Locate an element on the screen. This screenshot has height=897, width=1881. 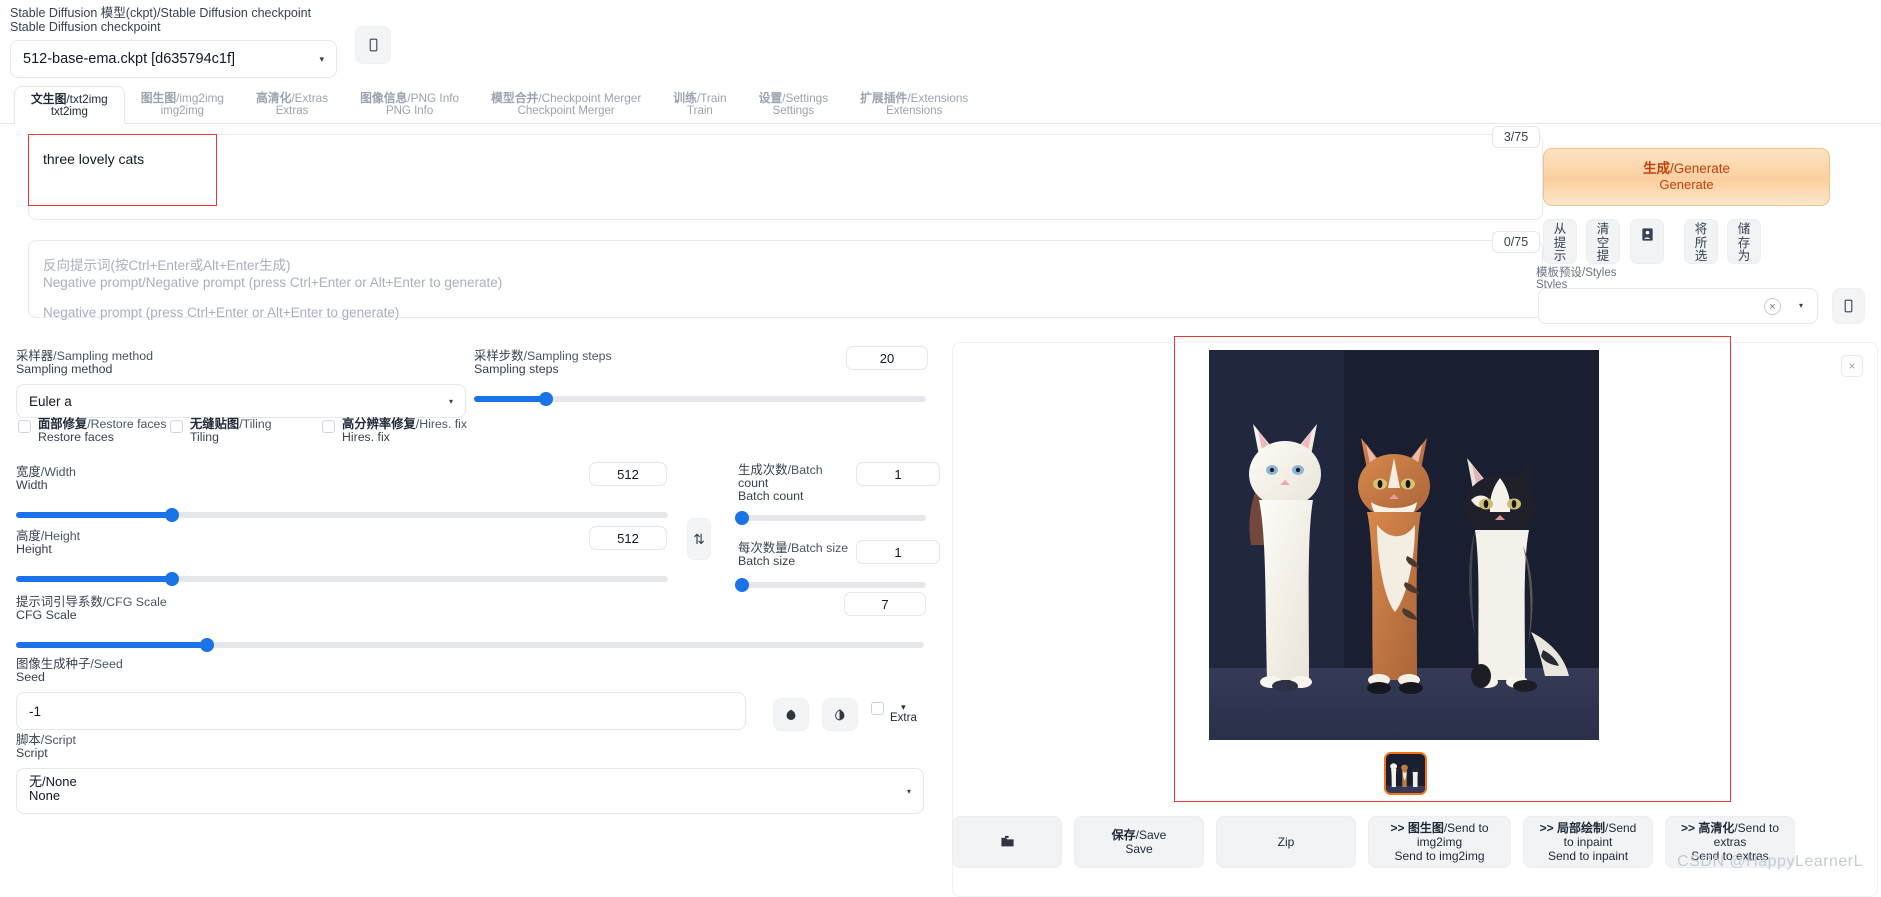
action-label-zh: Zip is located at coordinates (1286, 842).